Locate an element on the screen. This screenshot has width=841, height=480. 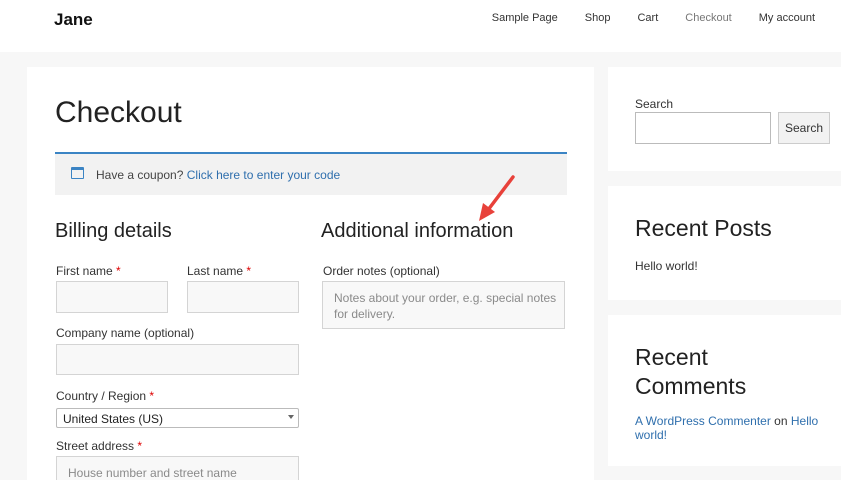
company-input is located at coordinates (177, 359).